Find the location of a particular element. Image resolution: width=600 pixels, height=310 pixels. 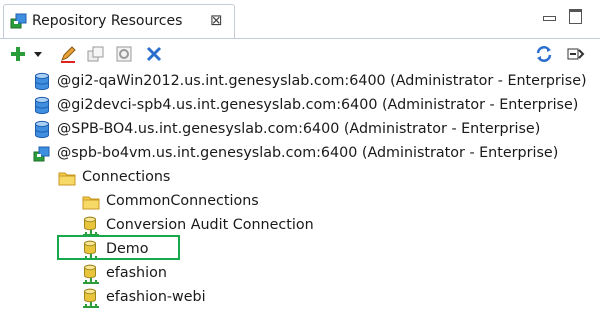

tree-item-label: efashion is located at coordinates (136, 273).